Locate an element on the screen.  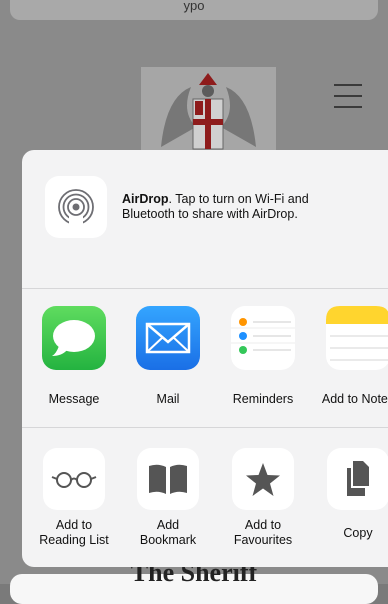
action-copy: Copy is located at coordinates (350, 494).